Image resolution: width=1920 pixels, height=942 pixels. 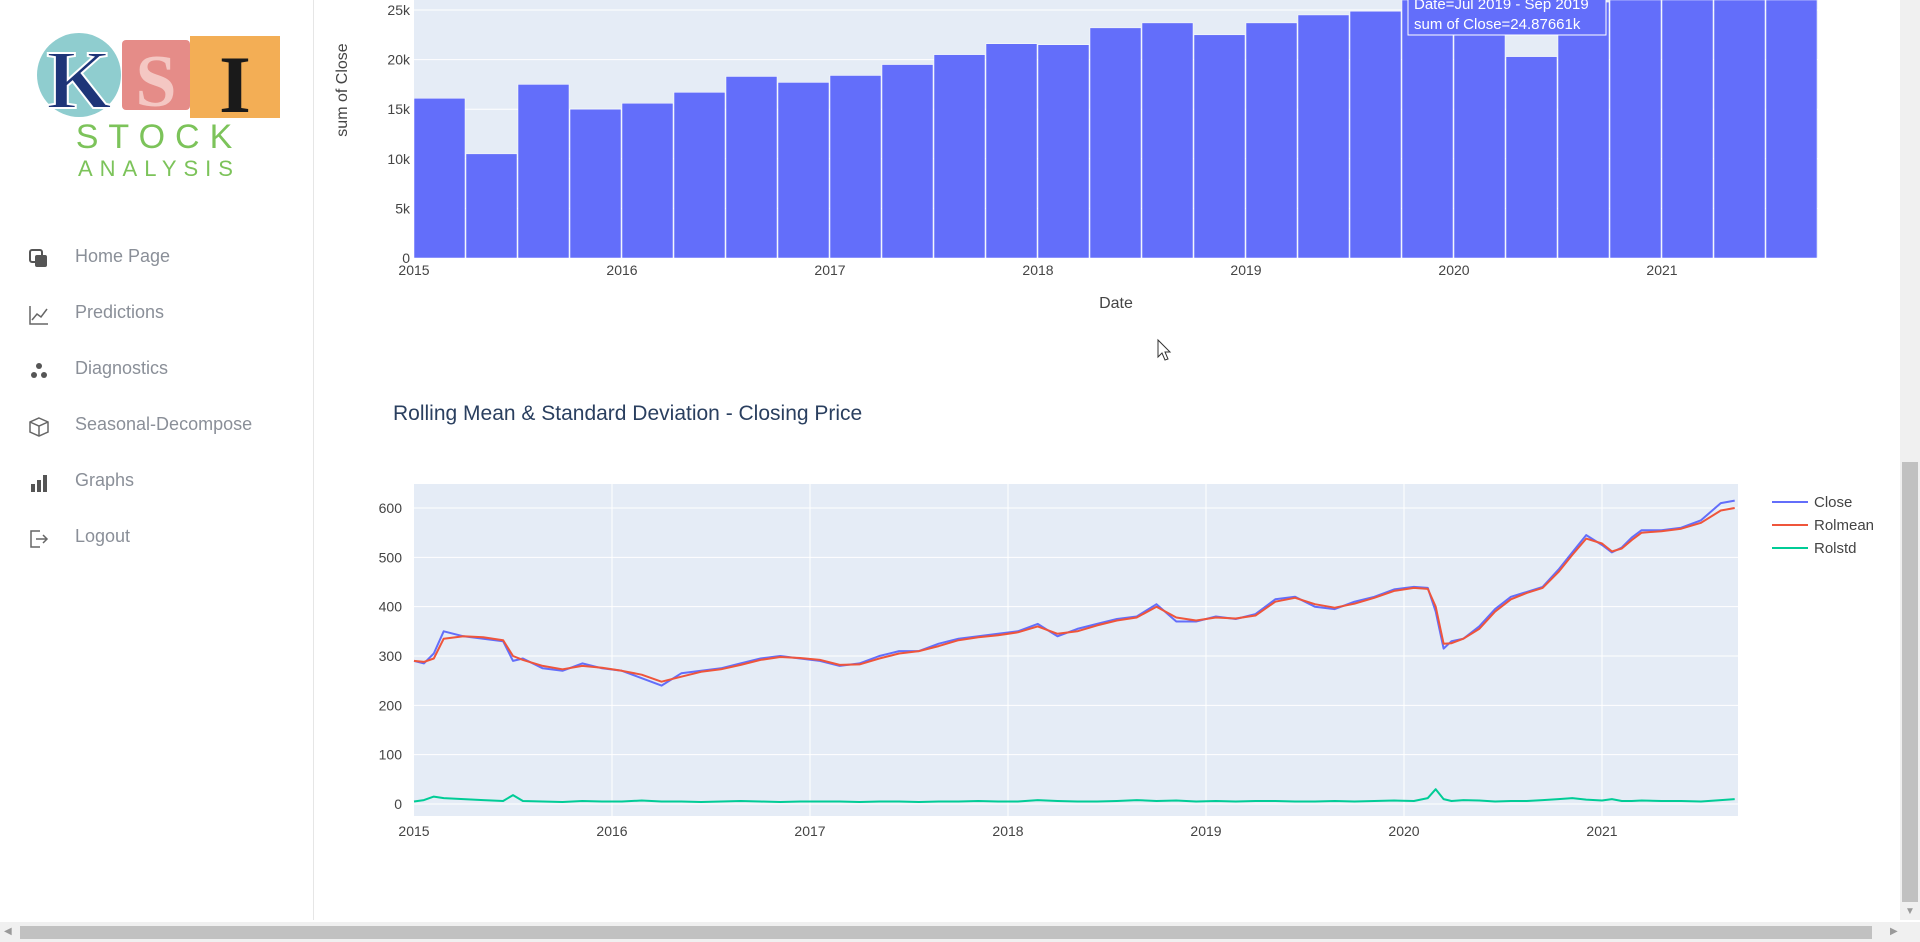 I want to click on tooltip-line-2: sum of Close=24.87661k, so click(x=1497, y=24).